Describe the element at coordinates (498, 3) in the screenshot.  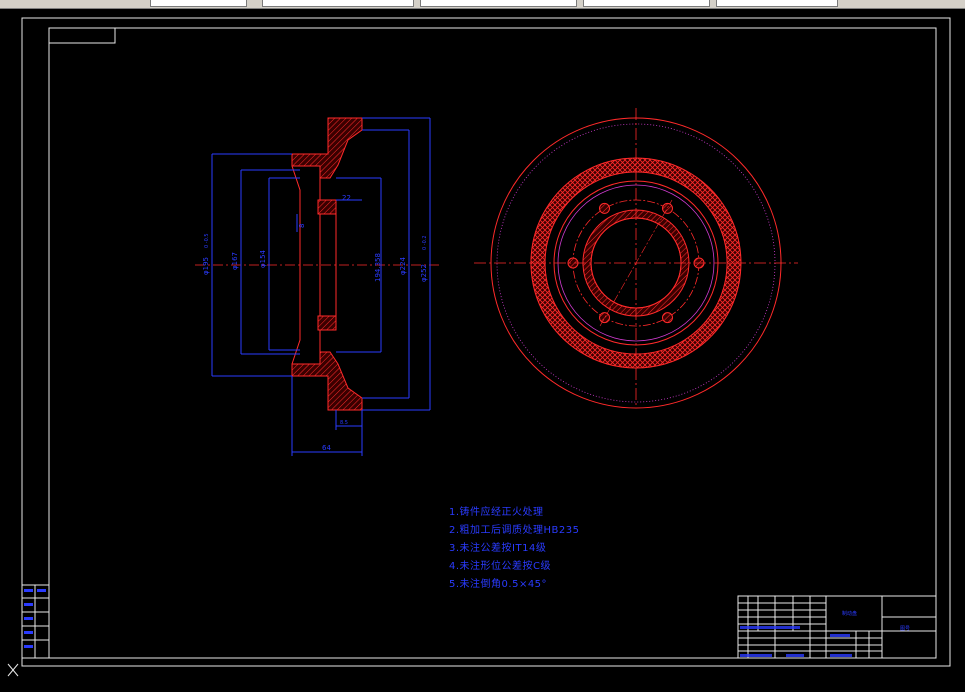
I see `linetype-dropdown` at that location.